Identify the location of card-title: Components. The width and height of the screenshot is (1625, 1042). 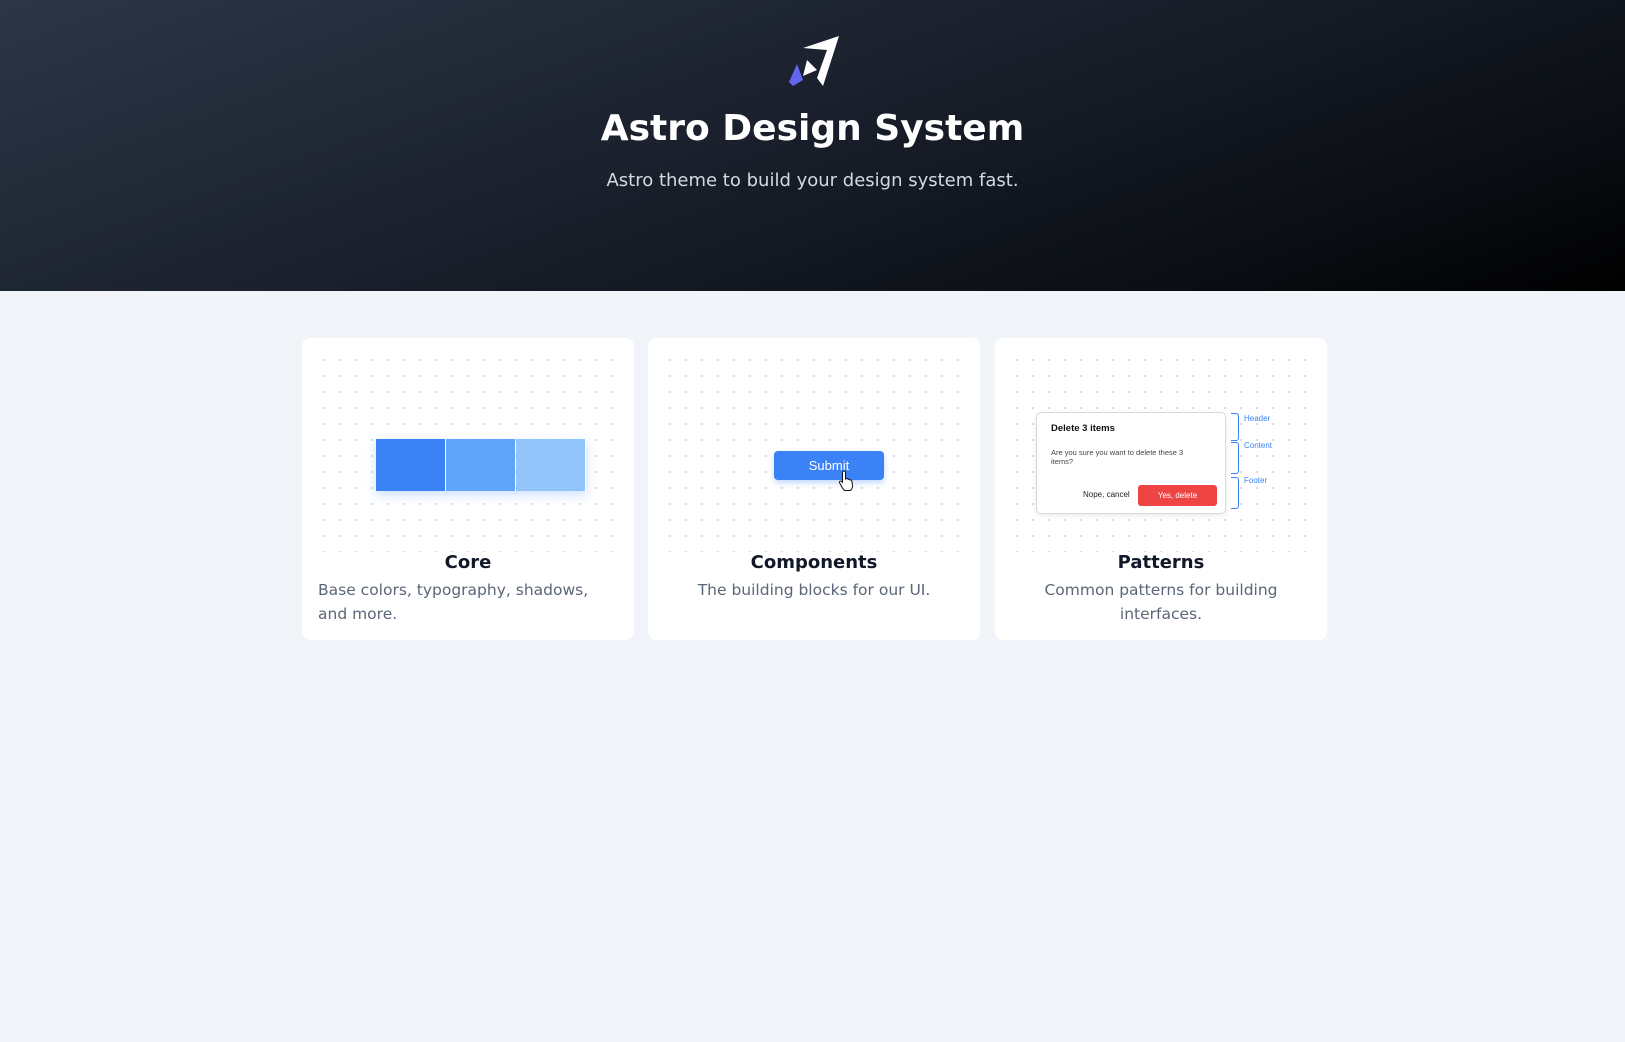
(814, 562).